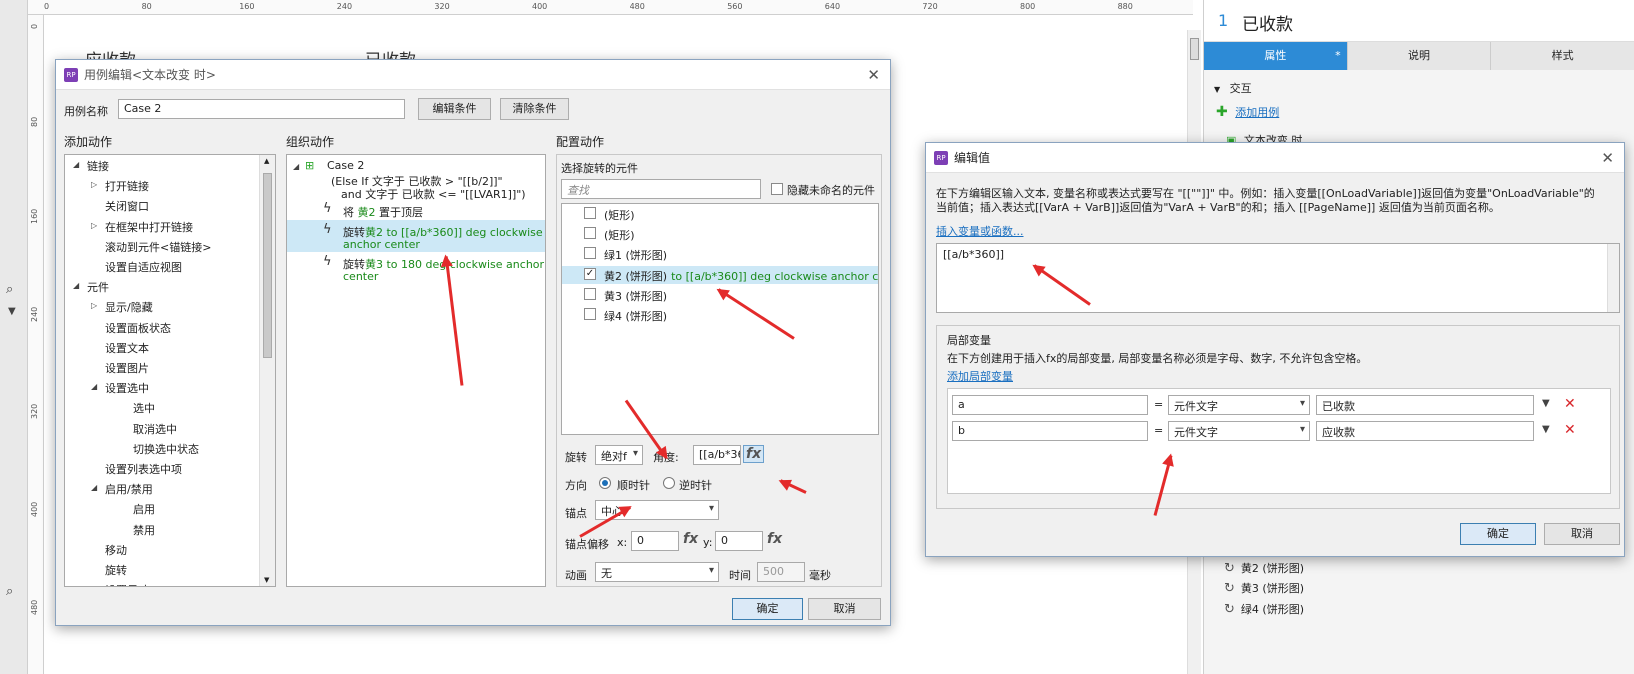 The height and width of the screenshot is (674, 1634). I want to click on dropdown-icon: ▼, so click(12, 311).